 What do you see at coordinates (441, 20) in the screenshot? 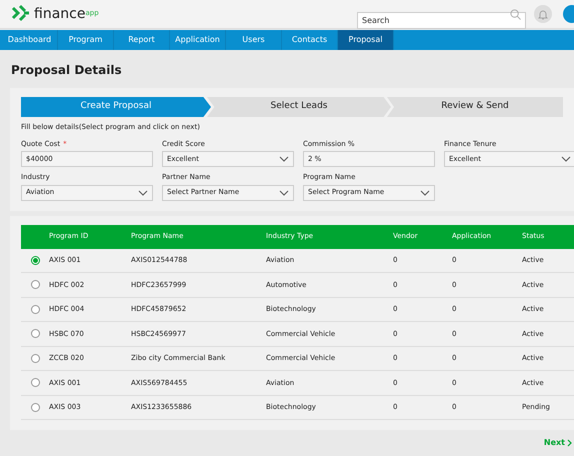
I see `search-field: Search` at bounding box center [441, 20].